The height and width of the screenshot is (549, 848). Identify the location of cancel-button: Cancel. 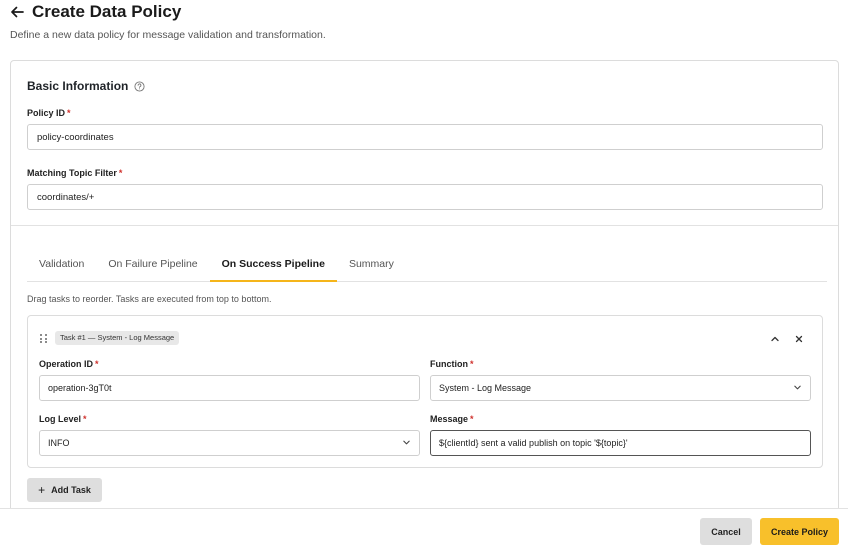
(726, 531).